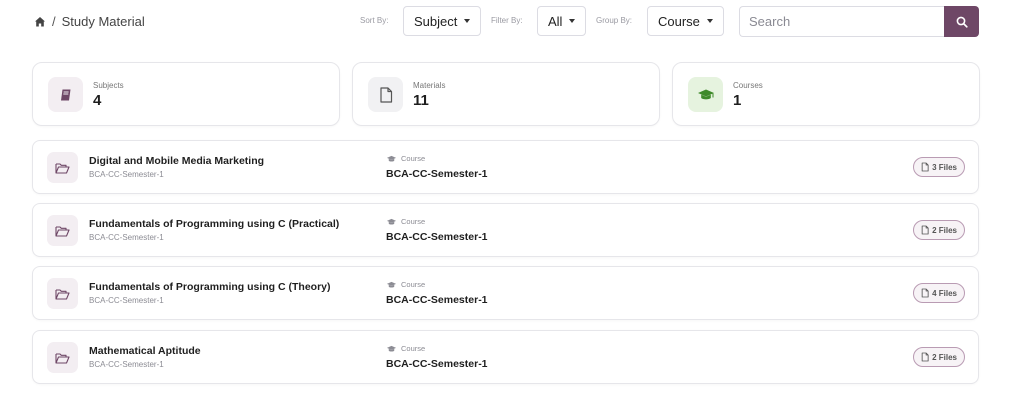 Image resolution: width=1024 pixels, height=411 pixels. Describe the element at coordinates (108, 85) in the screenshot. I see `stat-label: Subjects` at that location.